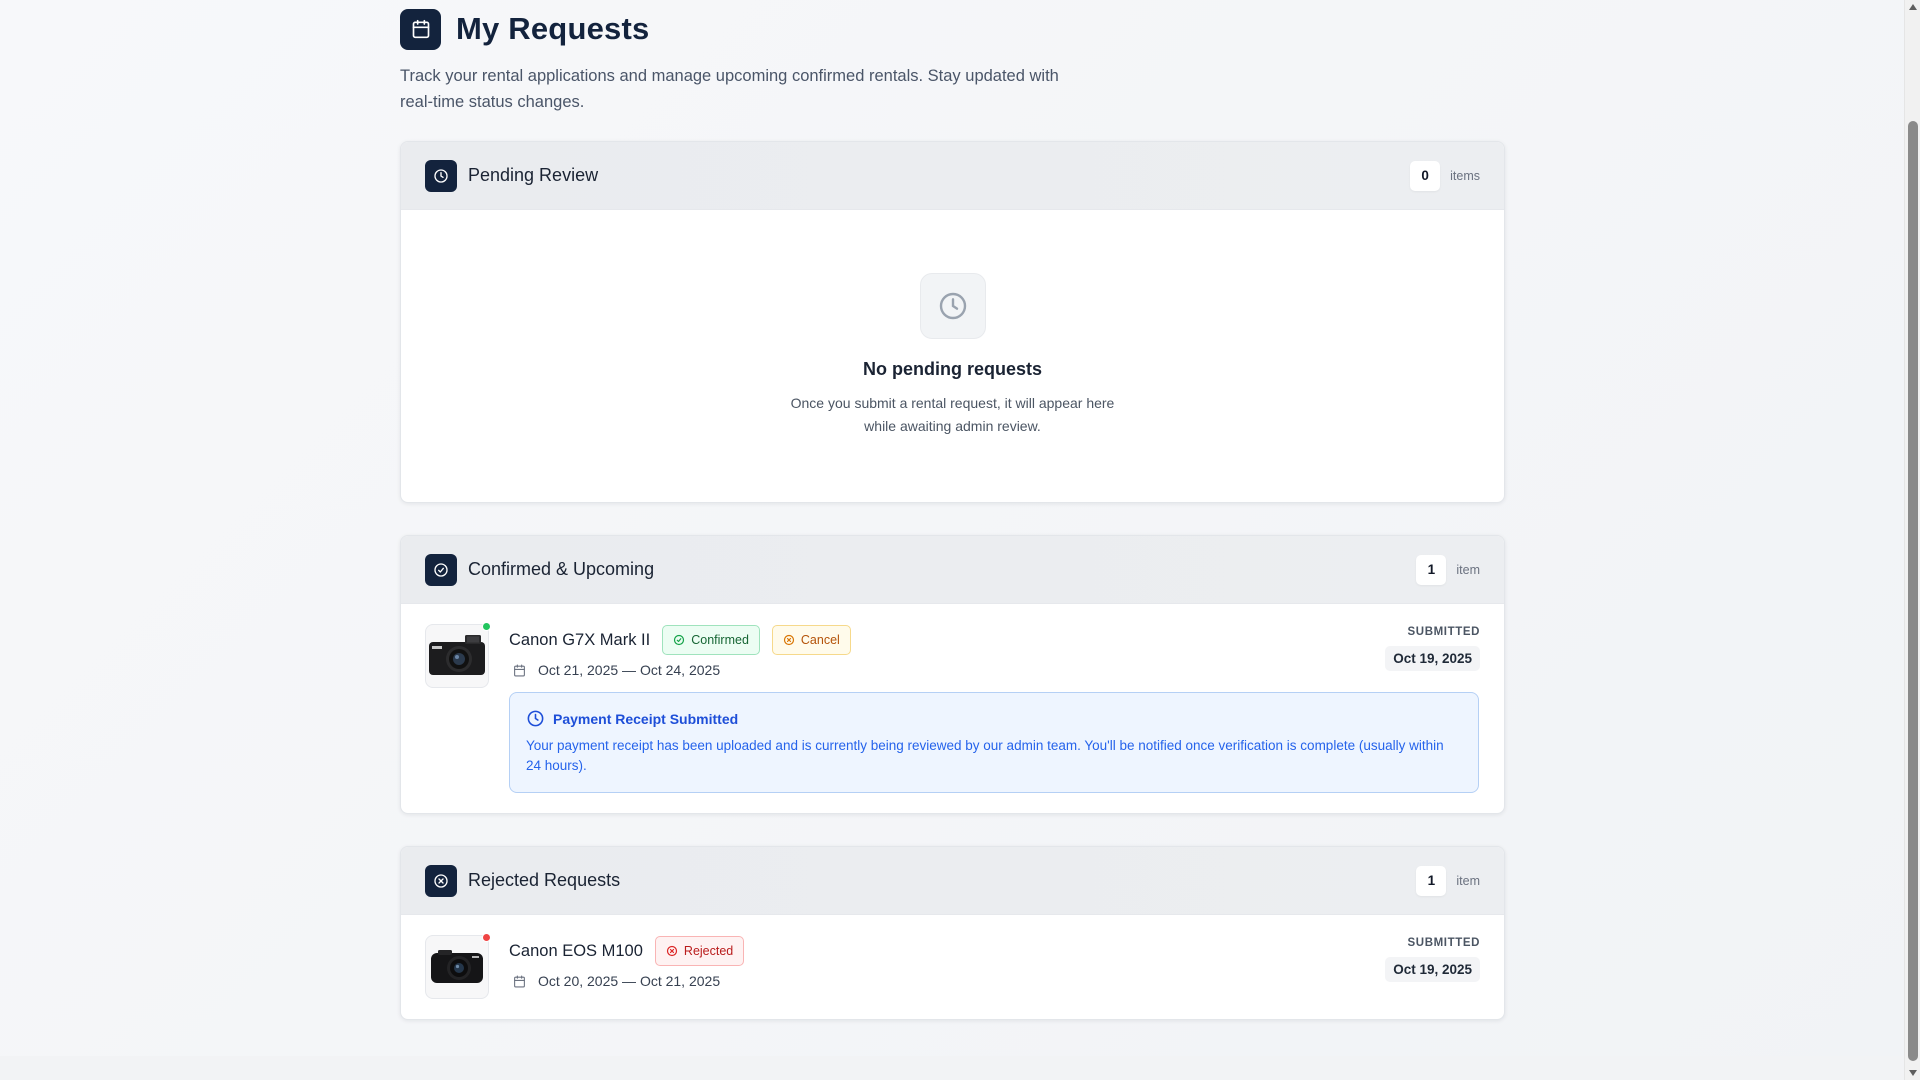  I want to click on scroll-up-icon, so click(1913, 7).